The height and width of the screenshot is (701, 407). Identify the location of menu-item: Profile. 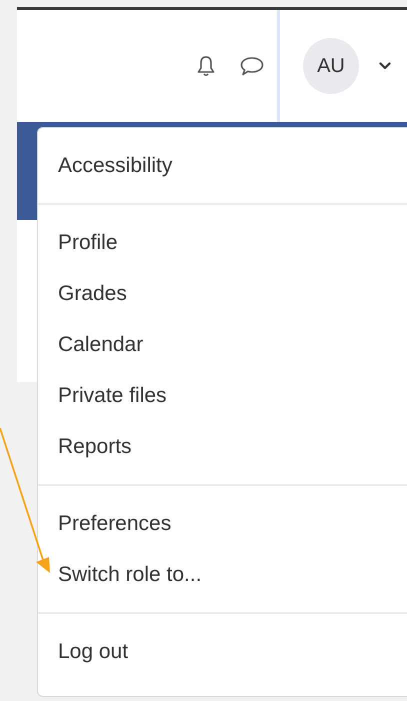
(88, 242).